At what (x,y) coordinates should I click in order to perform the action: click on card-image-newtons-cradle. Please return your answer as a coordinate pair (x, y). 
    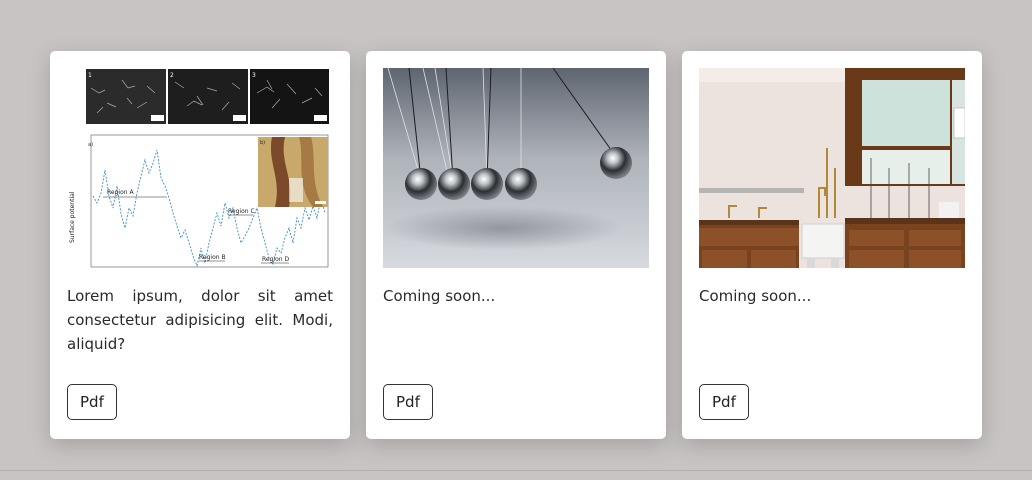
    Looking at the image, I should click on (516, 168).